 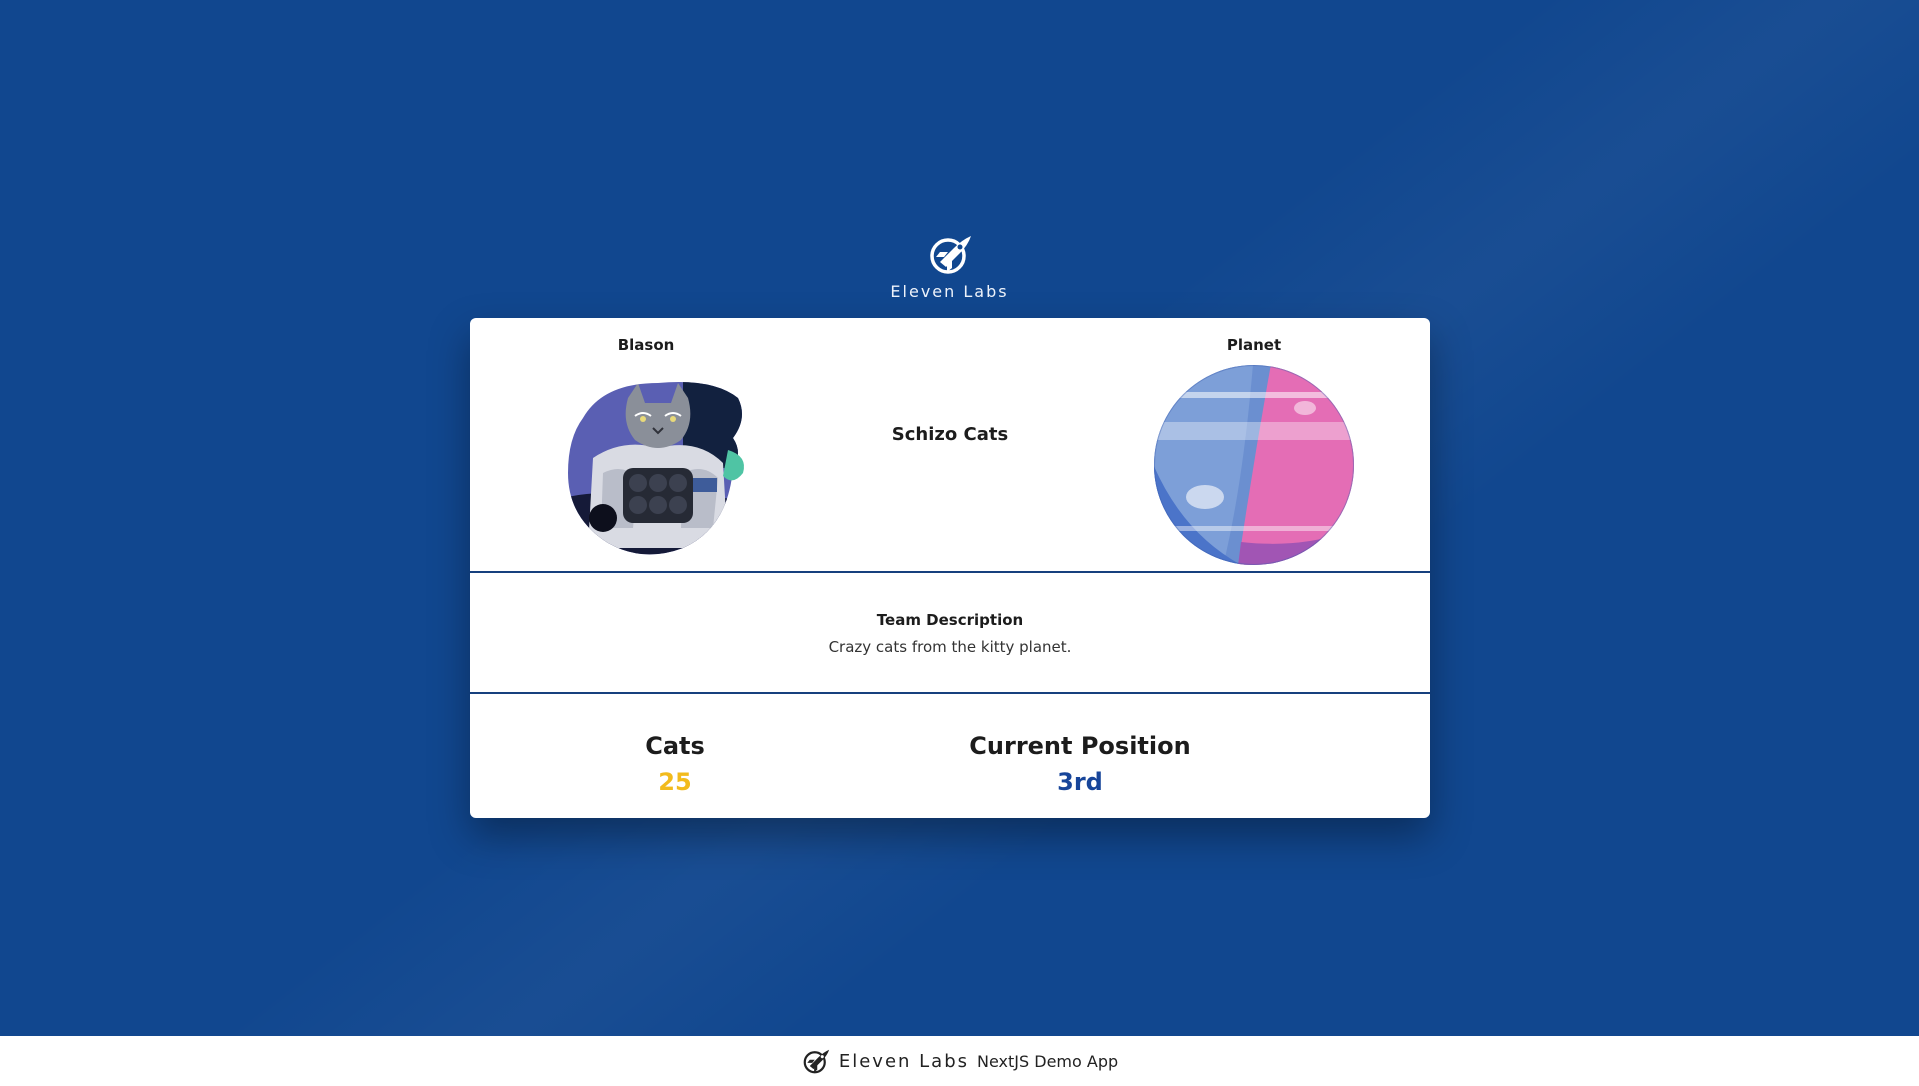 What do you see at coordinates (950, 434) in the screenshot?
I see `team-name: Schizo Cats` at bounding box center [950, 434].